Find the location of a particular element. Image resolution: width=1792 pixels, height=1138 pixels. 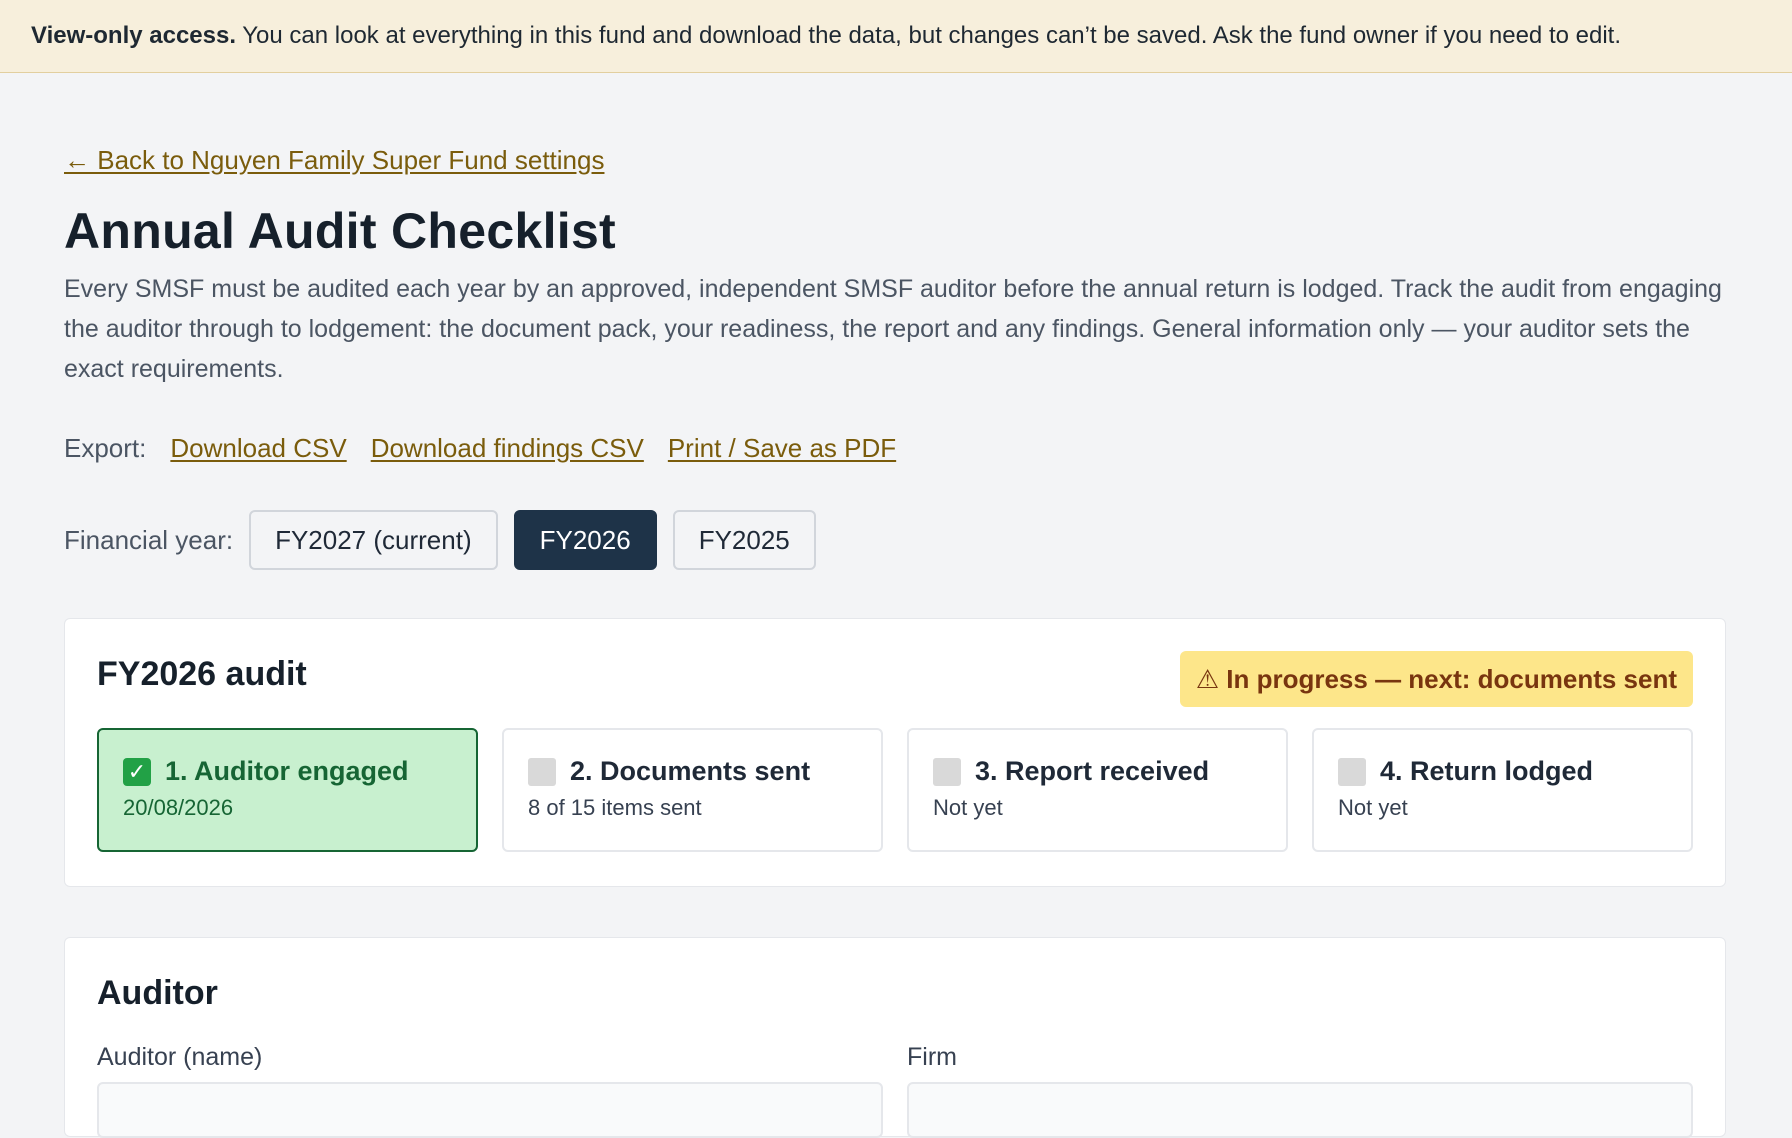

step-return-lodged: 4. Return lodged Not yet is located at coordinates (1502, 790).